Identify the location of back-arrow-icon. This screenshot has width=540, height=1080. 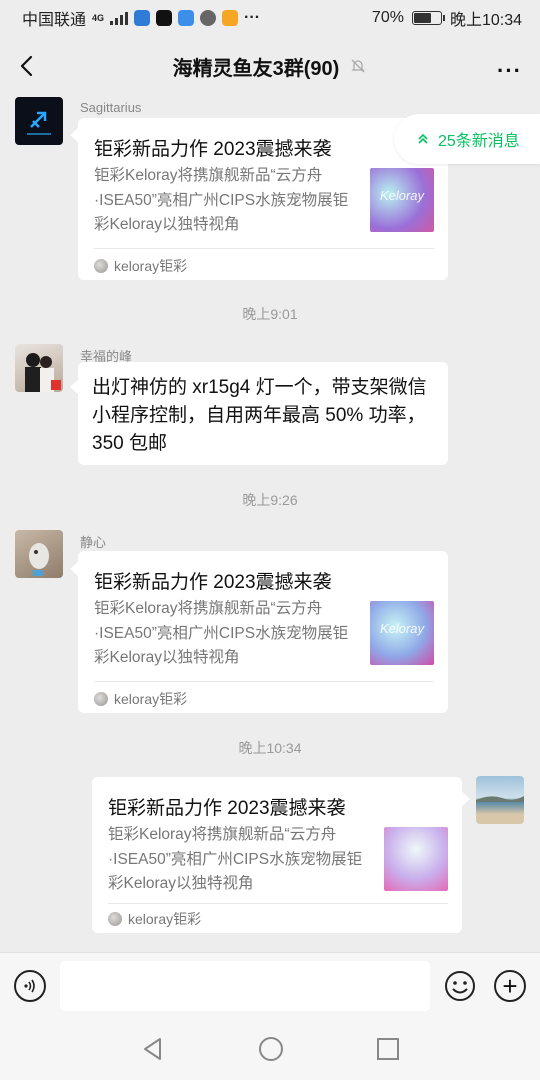
(28, 66).